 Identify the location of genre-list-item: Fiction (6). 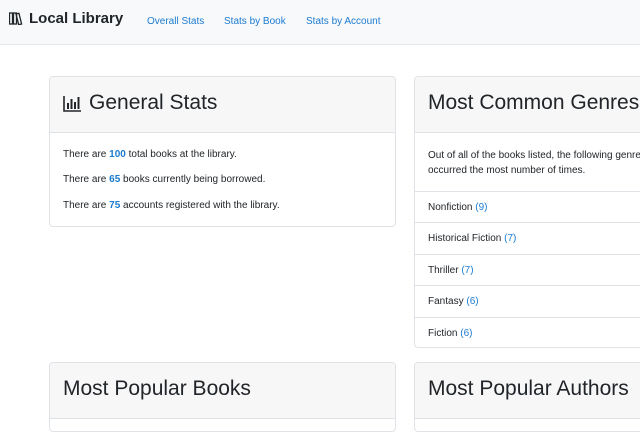
(527, 332).